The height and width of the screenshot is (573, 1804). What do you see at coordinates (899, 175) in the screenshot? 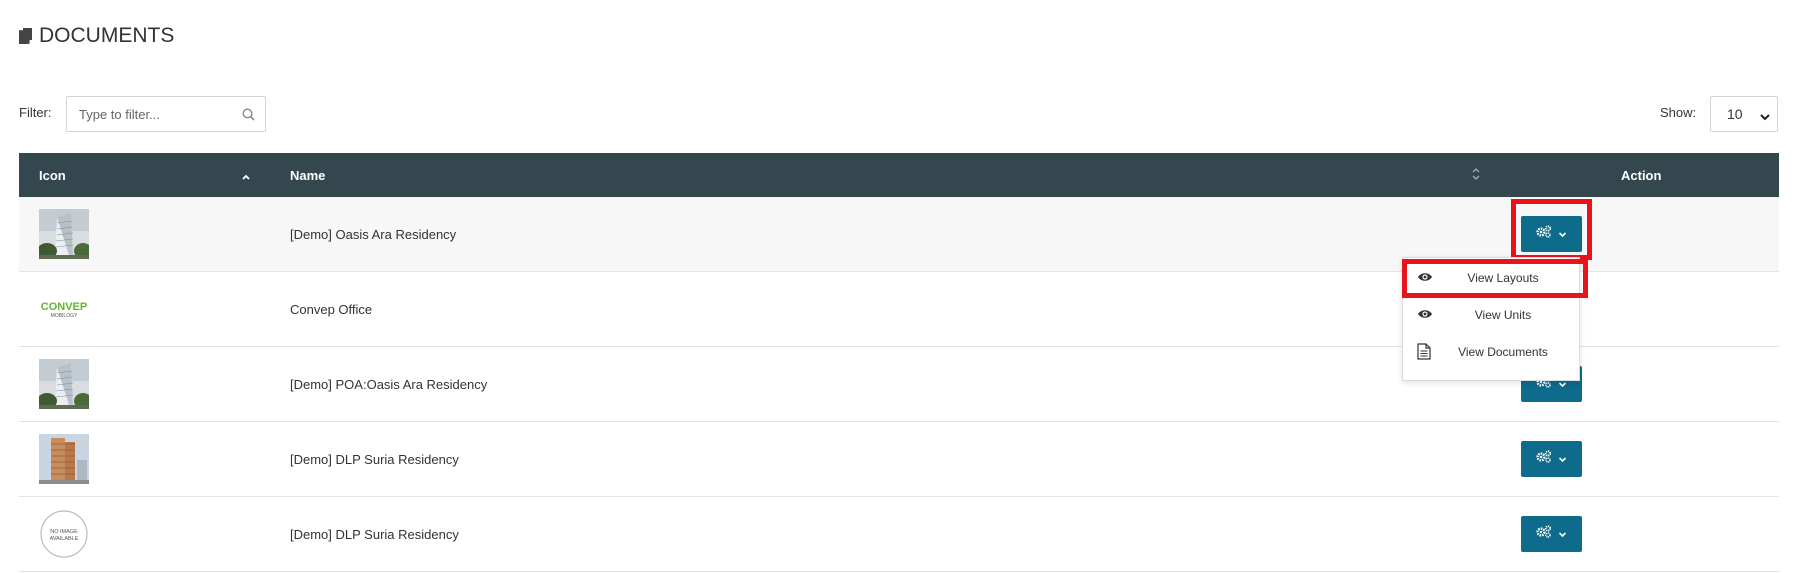
I see `table-header: Icon Name Action` at bounding box center [899, 175].